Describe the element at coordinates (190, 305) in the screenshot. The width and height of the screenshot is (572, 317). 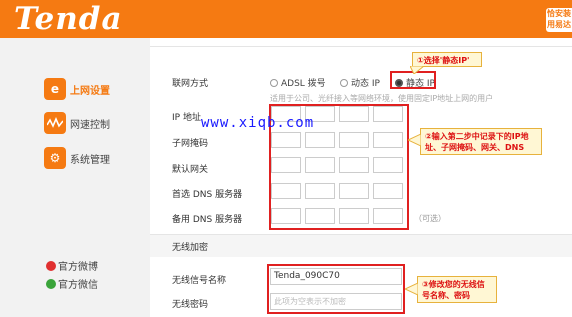
I see `wifi-password-label: 无线密码` at that location.